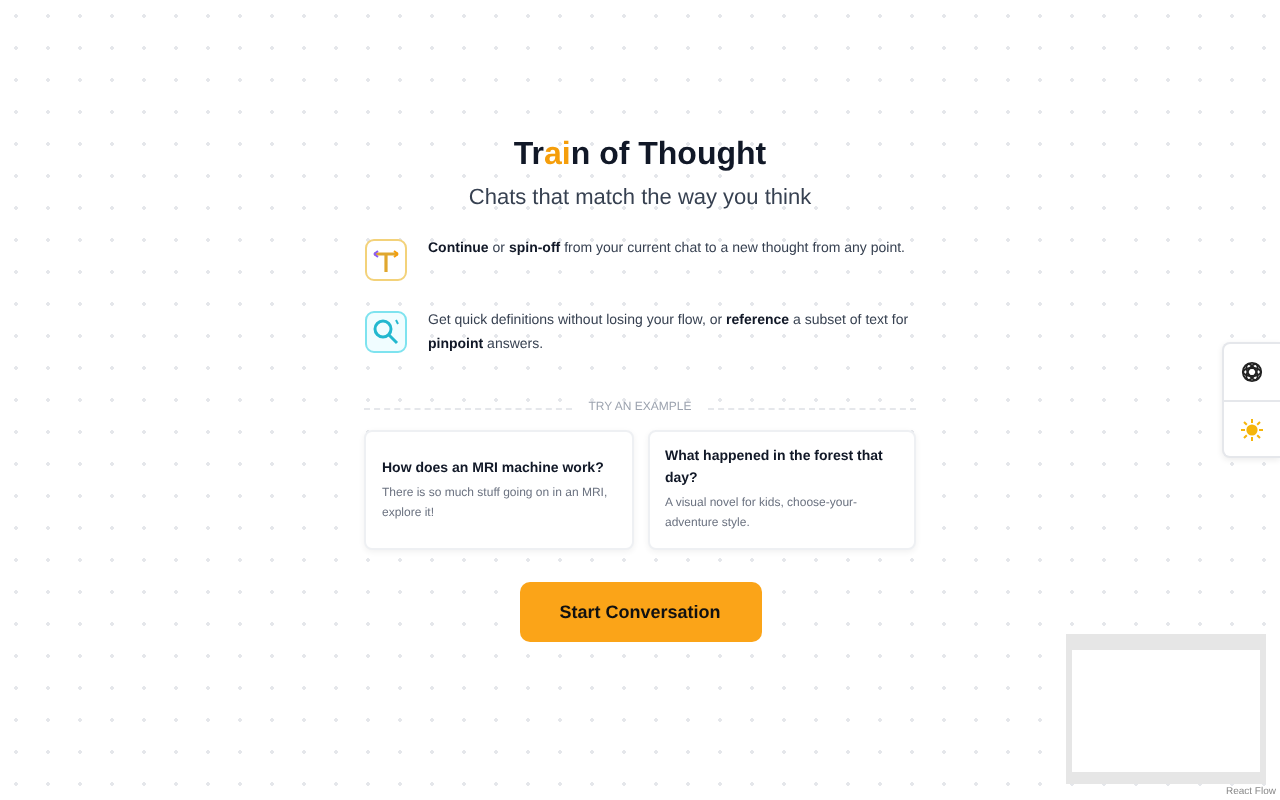 The width and height of the screenshot is (1280, 800). Describe the element at coordinates (1166, 709) in the screenshot. I see `minimap` at that location.